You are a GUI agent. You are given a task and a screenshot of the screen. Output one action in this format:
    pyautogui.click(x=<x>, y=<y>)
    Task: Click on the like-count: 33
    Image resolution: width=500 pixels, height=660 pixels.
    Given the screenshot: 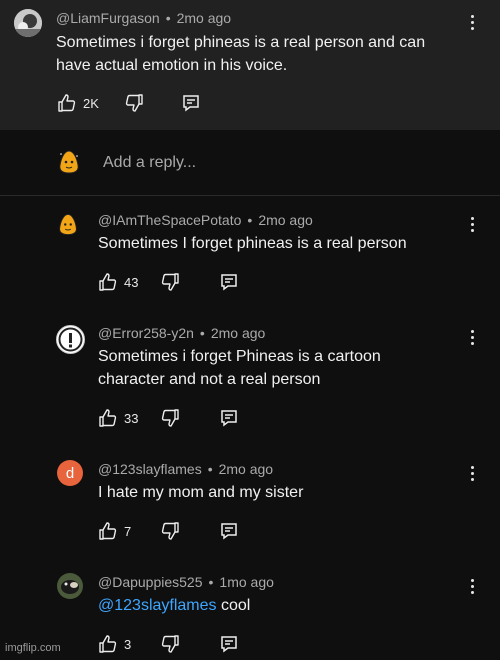 What is the action you would take?
    pyautogui.click(x=131, y=418)
    